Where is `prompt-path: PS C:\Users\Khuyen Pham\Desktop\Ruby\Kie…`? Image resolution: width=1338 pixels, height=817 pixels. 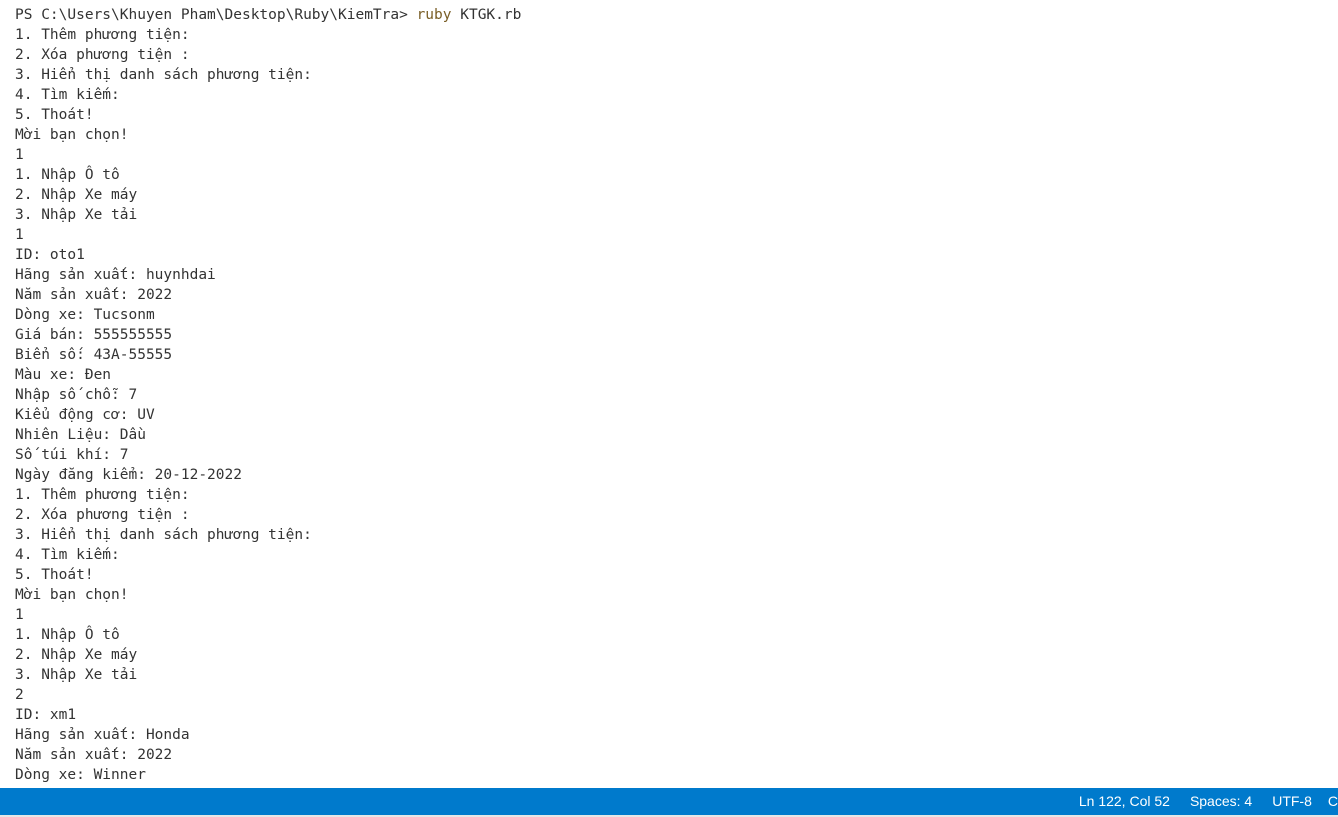 prompt-path: PS C:\Users\Khuyen Pham\Desktop\Ruby\Kie… is located at coordinates (211, 15).